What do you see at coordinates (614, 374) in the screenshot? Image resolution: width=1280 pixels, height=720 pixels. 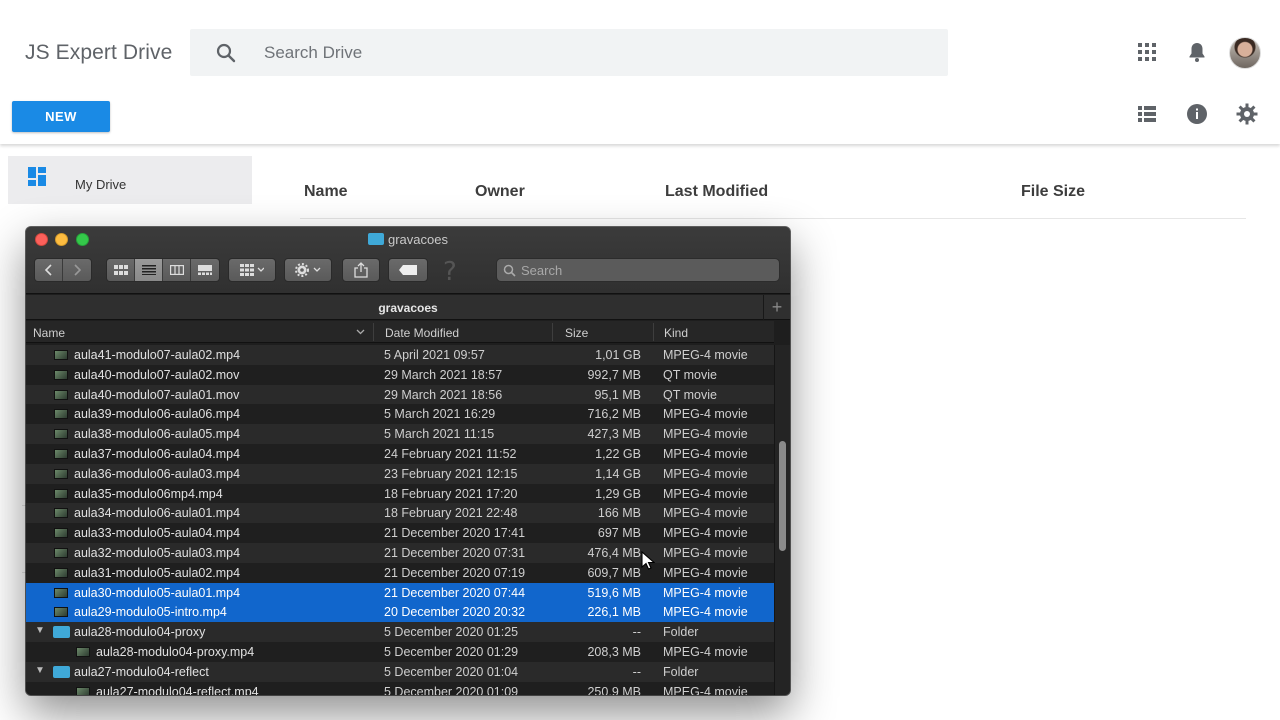 I see `cell-size: 992,7 MB` at bounding box center [614, 374].